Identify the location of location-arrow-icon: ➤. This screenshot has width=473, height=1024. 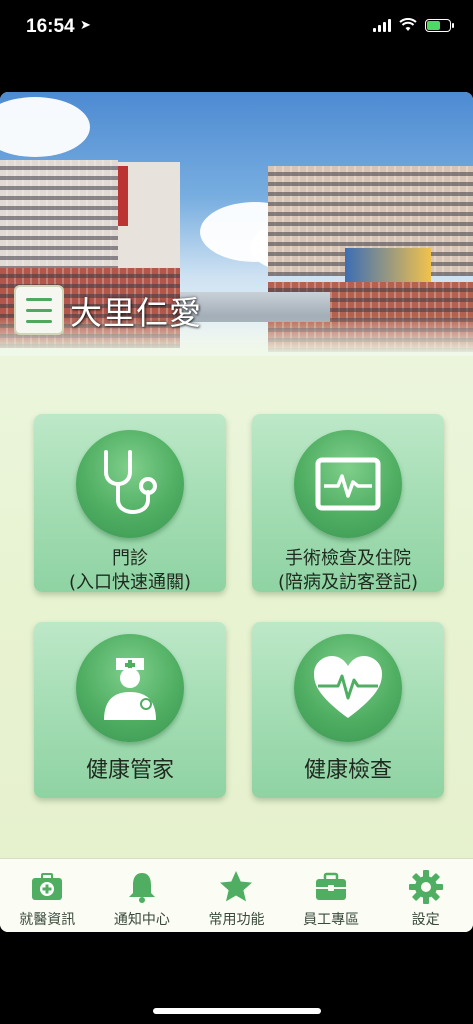
(85, 25).